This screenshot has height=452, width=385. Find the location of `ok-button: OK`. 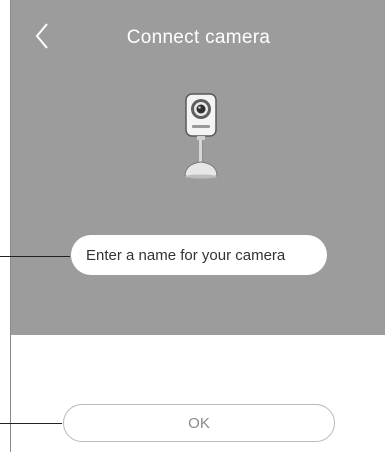

ok-button: OK is located at coordinates (199, 423).